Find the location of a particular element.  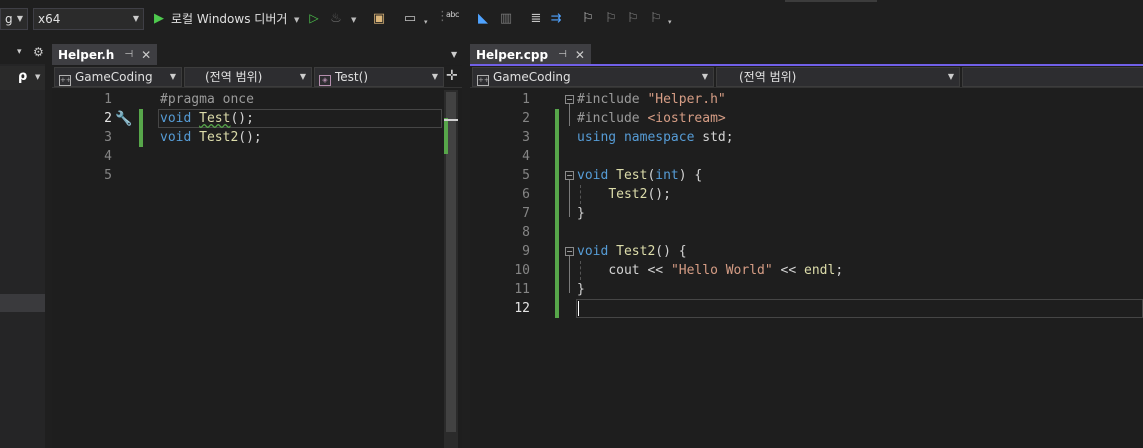

run-target-label: 로컬 Windows 디버거 is located at coordinates (229, 18).